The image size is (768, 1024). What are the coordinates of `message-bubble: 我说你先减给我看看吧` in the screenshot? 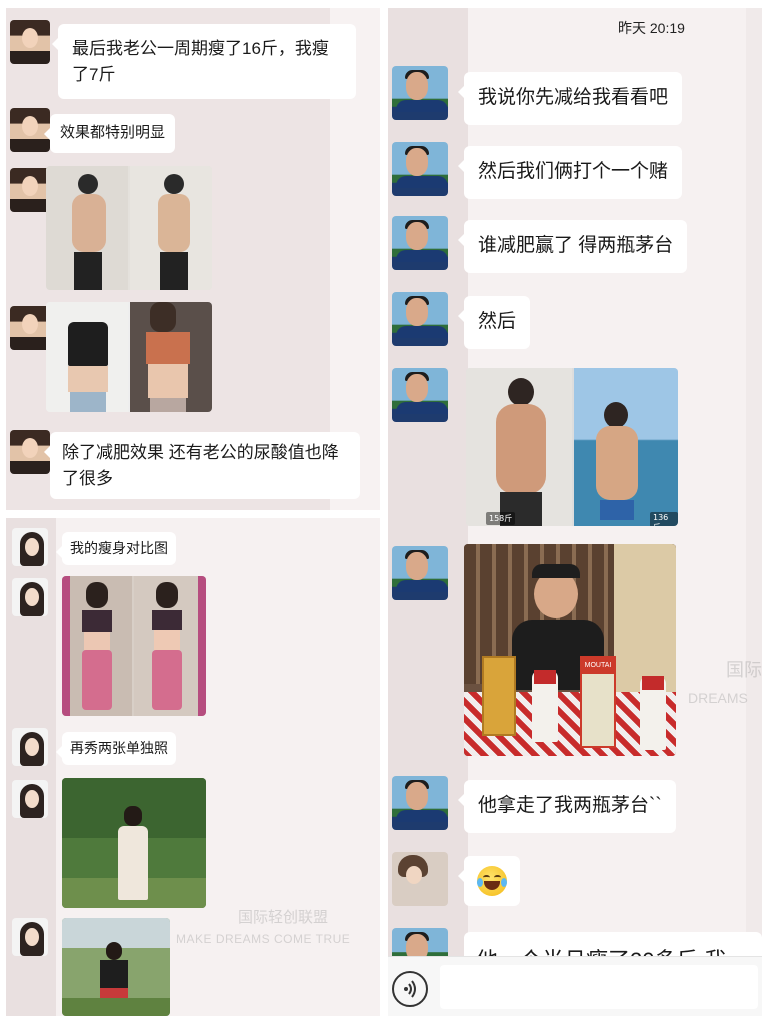 It's located at (570, 98).